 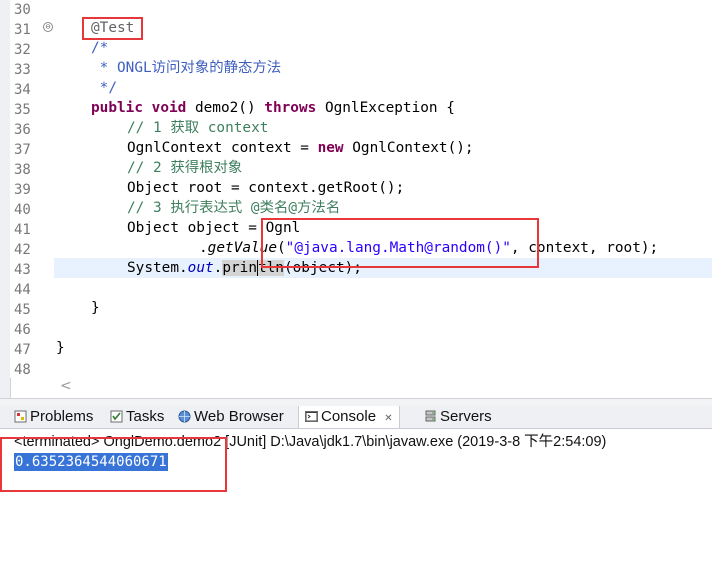 I want to click on line-number: 30, so click(x=22, y=10).